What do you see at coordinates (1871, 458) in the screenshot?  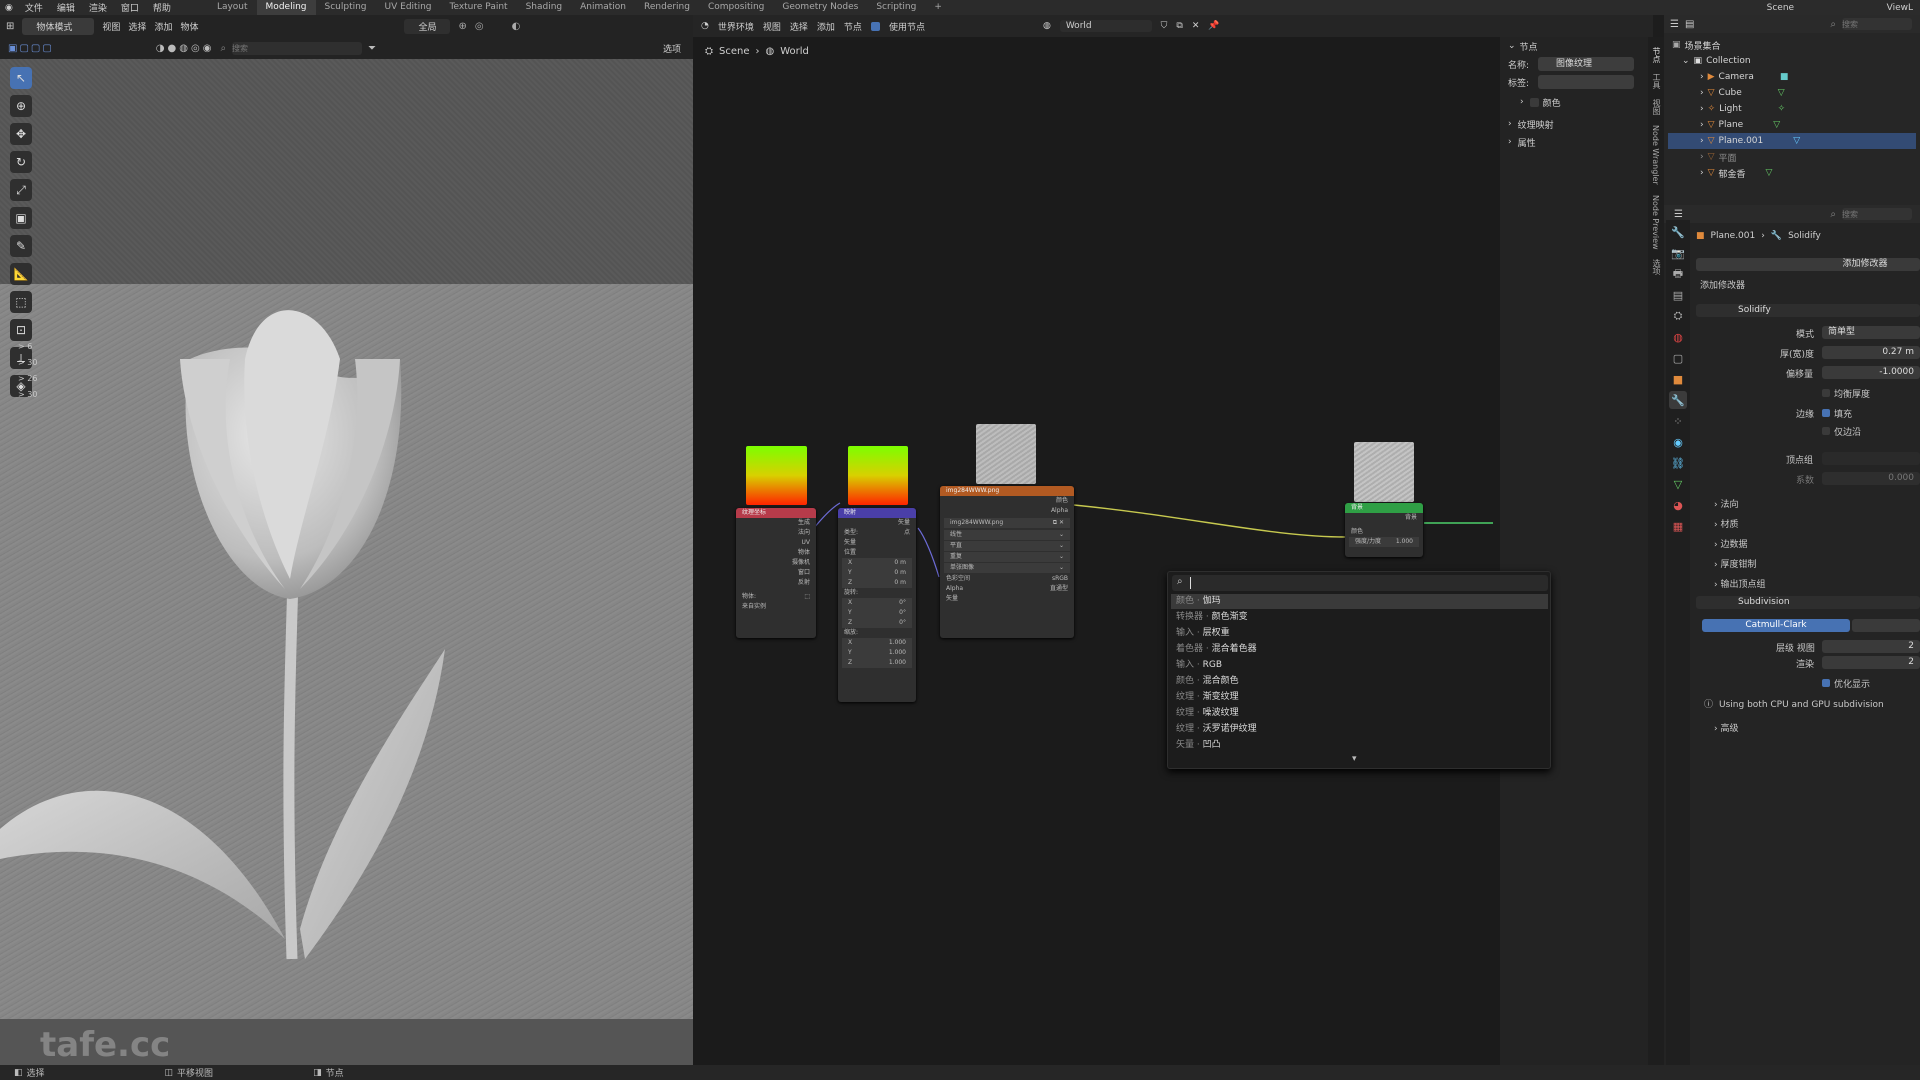 I see `vertex-group-field` at bounding box center [1871, 458].